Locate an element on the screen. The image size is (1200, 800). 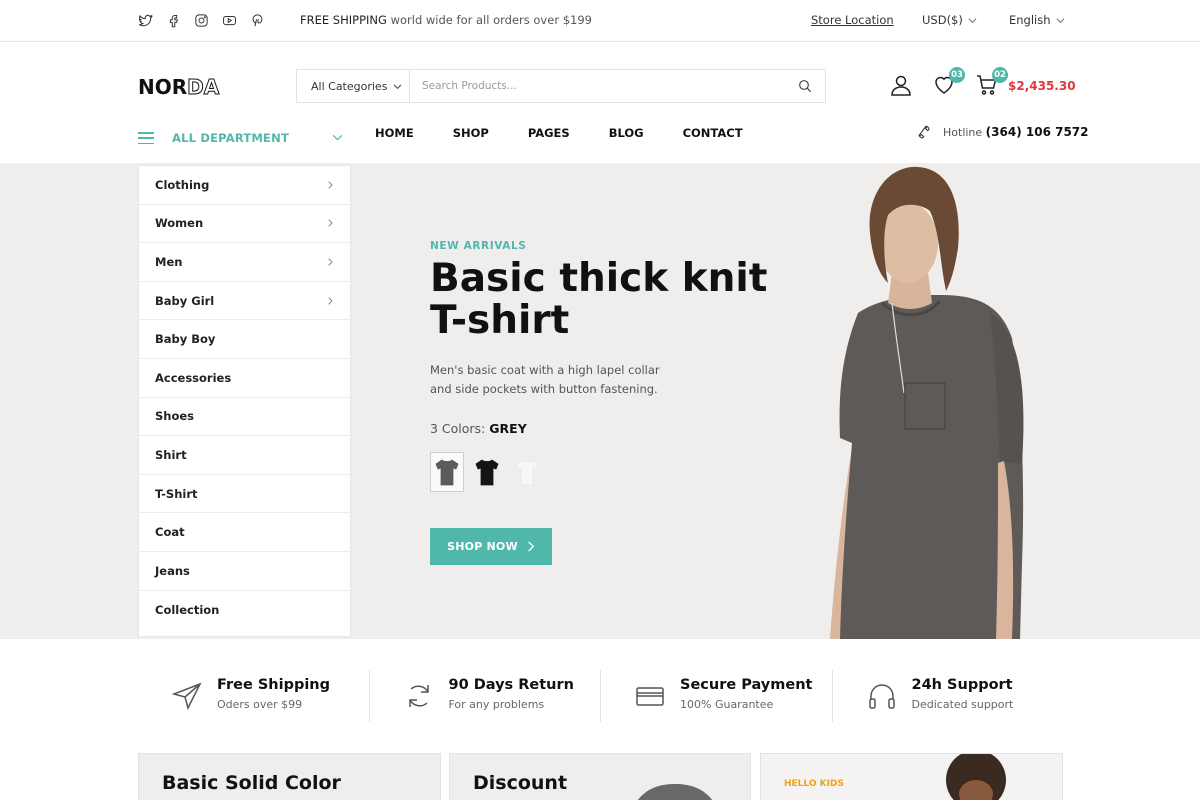
colors-label: 3 Colors: is located at coordinates (458, 428).